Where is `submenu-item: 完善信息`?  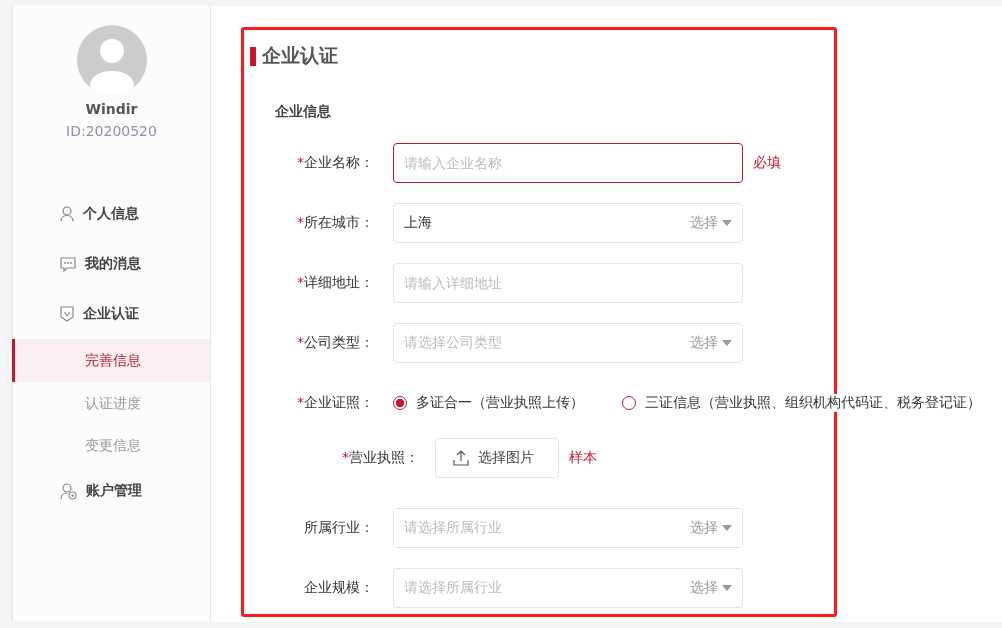 submenu-item: 完善信息 is located at coordinates (111, 360).